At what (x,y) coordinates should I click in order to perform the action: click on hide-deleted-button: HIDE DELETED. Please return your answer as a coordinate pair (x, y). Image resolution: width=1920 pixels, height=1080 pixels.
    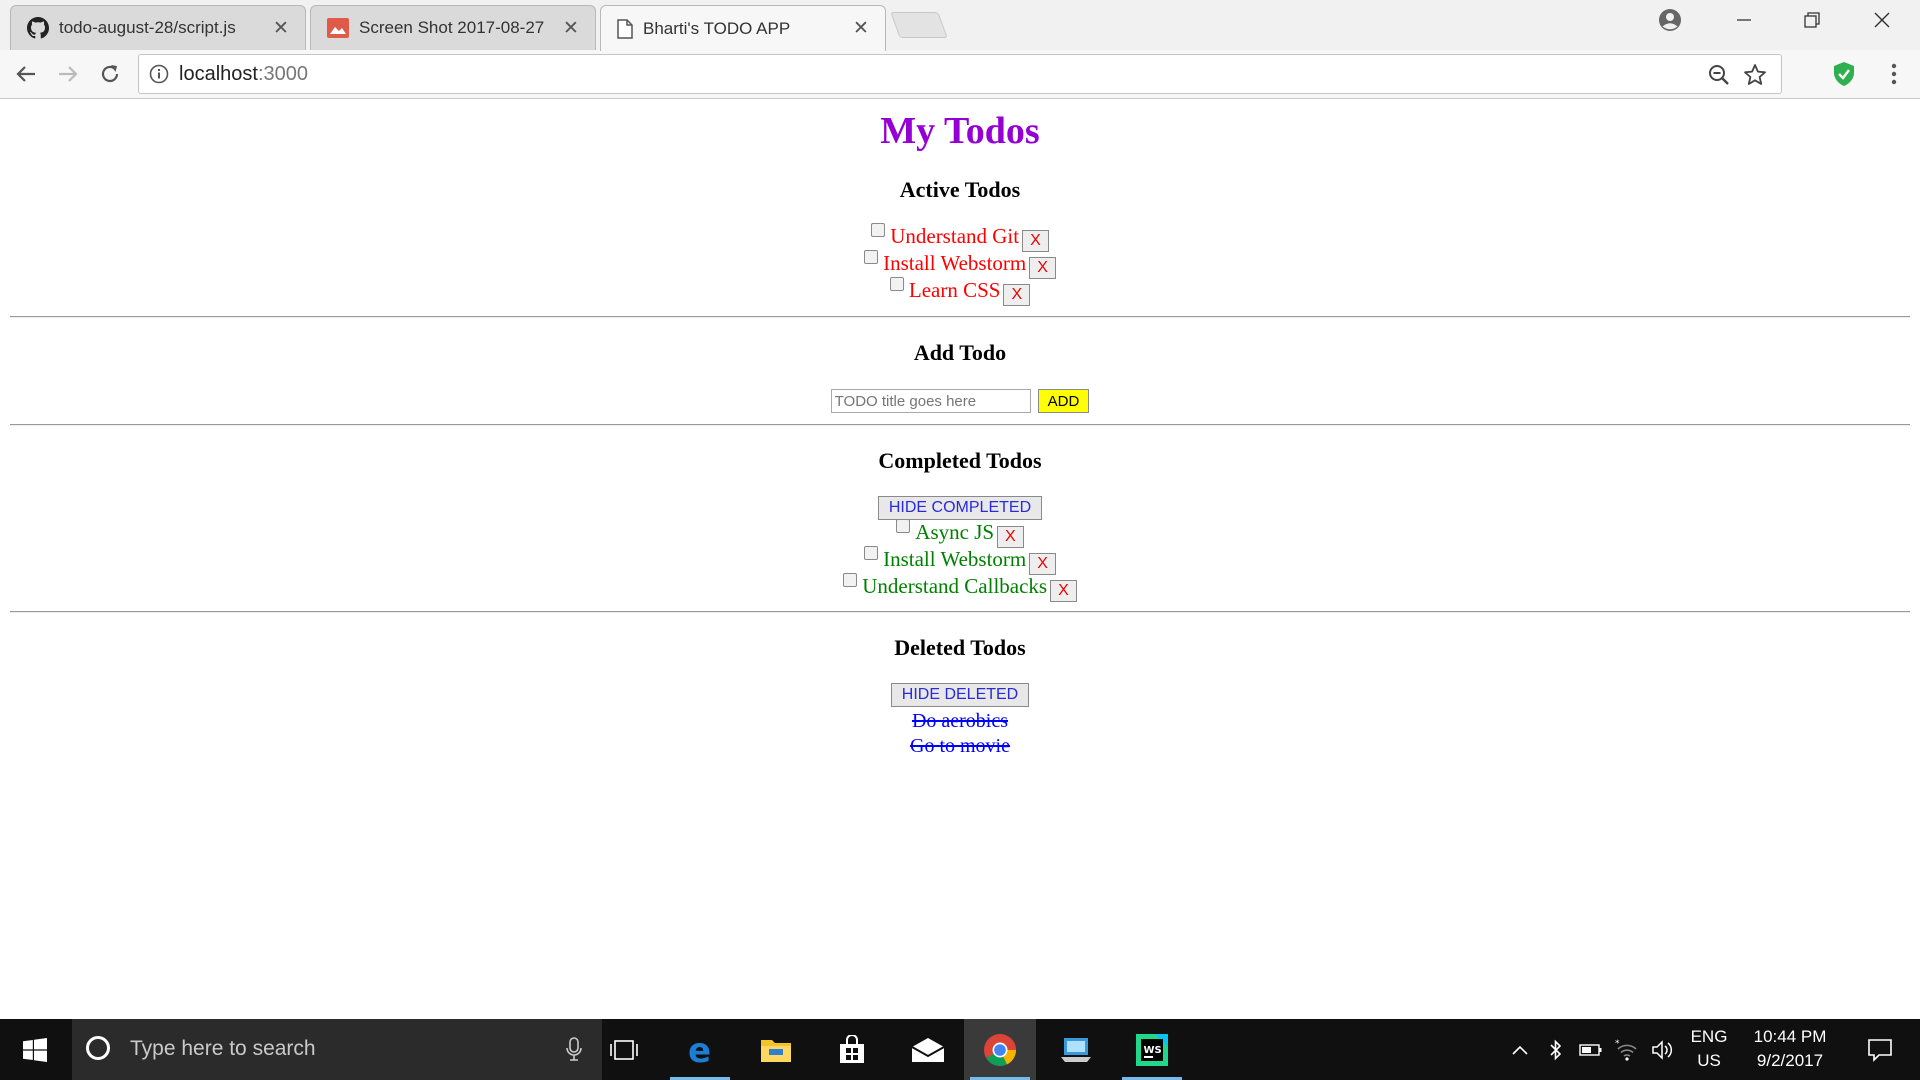
    Looking at the image, I should click on (960, 695).